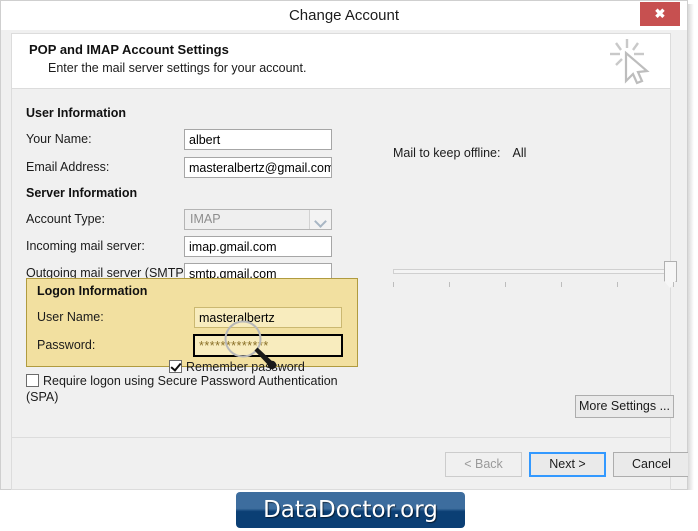  I want to click on page-title: POP and IMAP Account Settings, so click(129, 49).